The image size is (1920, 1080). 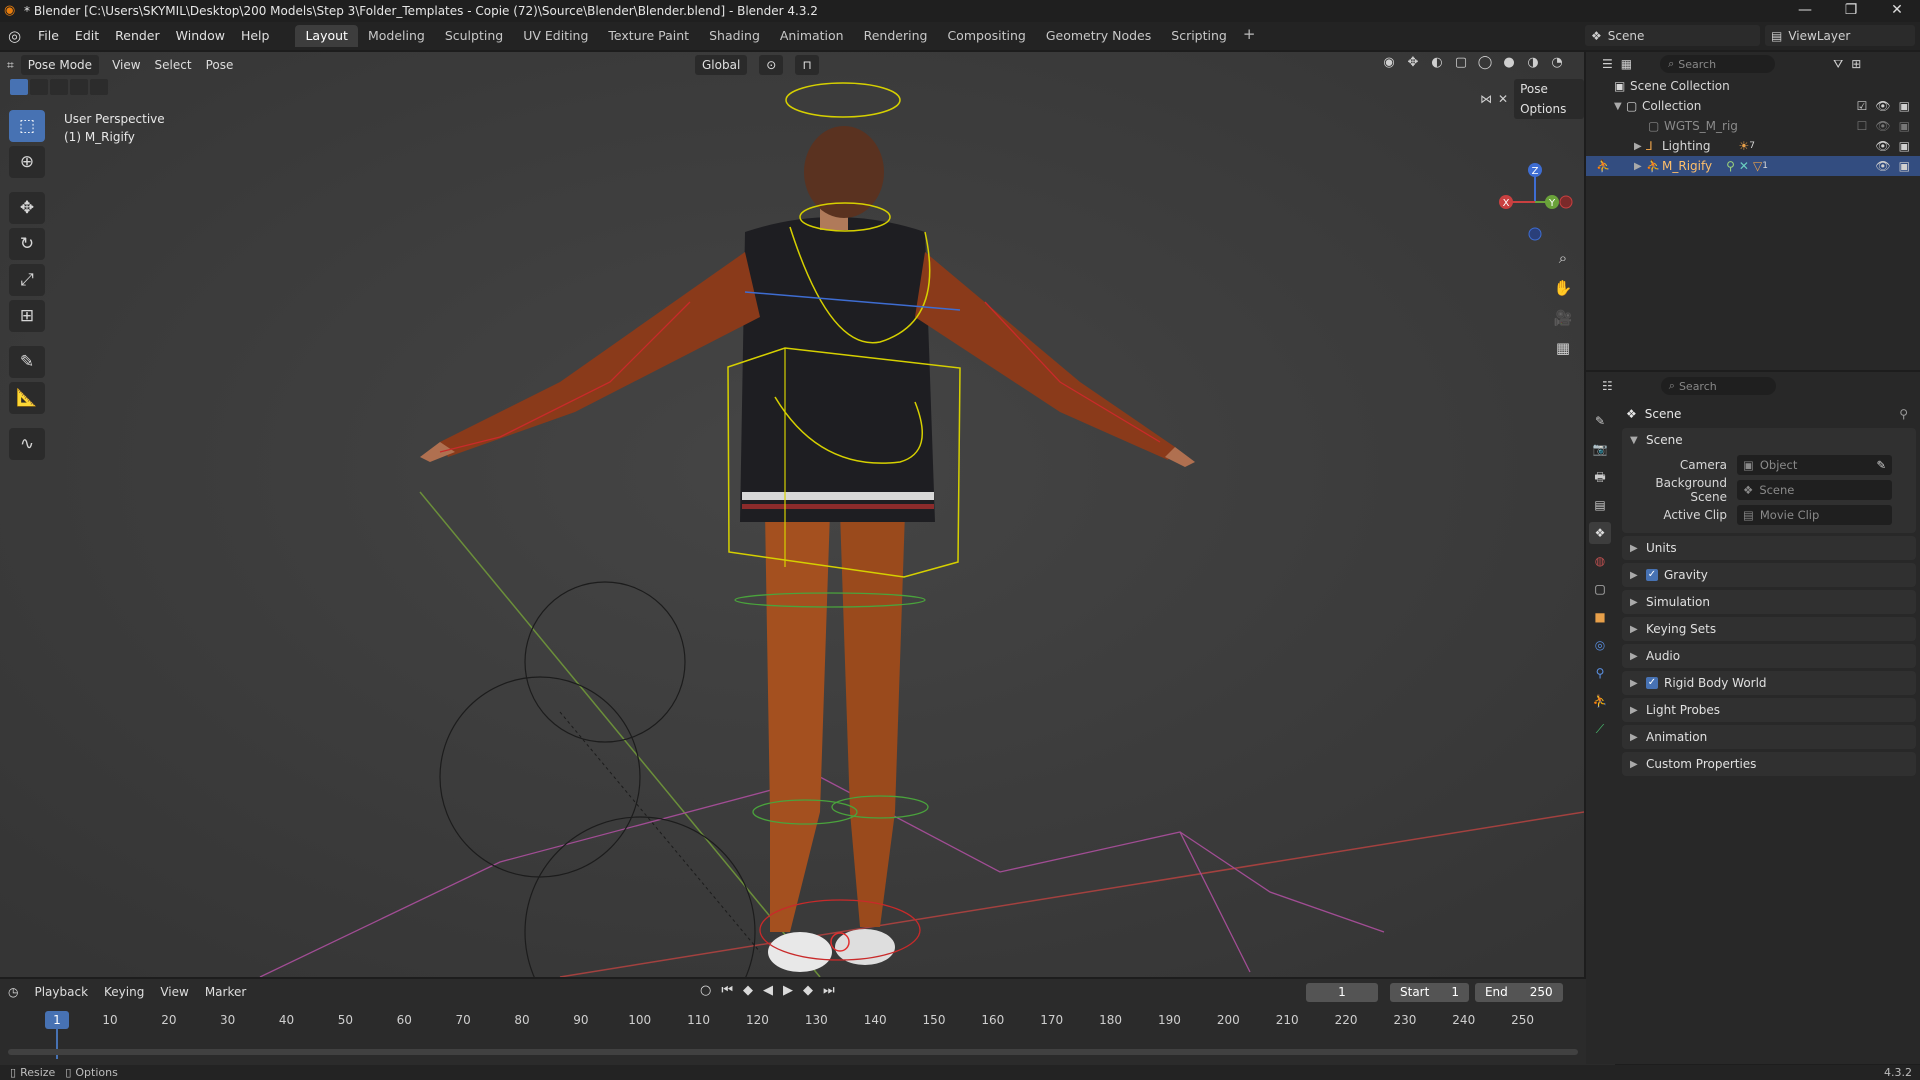 What do you see at coordinates (1509, 62) in the screenshot?
I see `shading-solid-icon: ●` at bounding box center [1509, 62].